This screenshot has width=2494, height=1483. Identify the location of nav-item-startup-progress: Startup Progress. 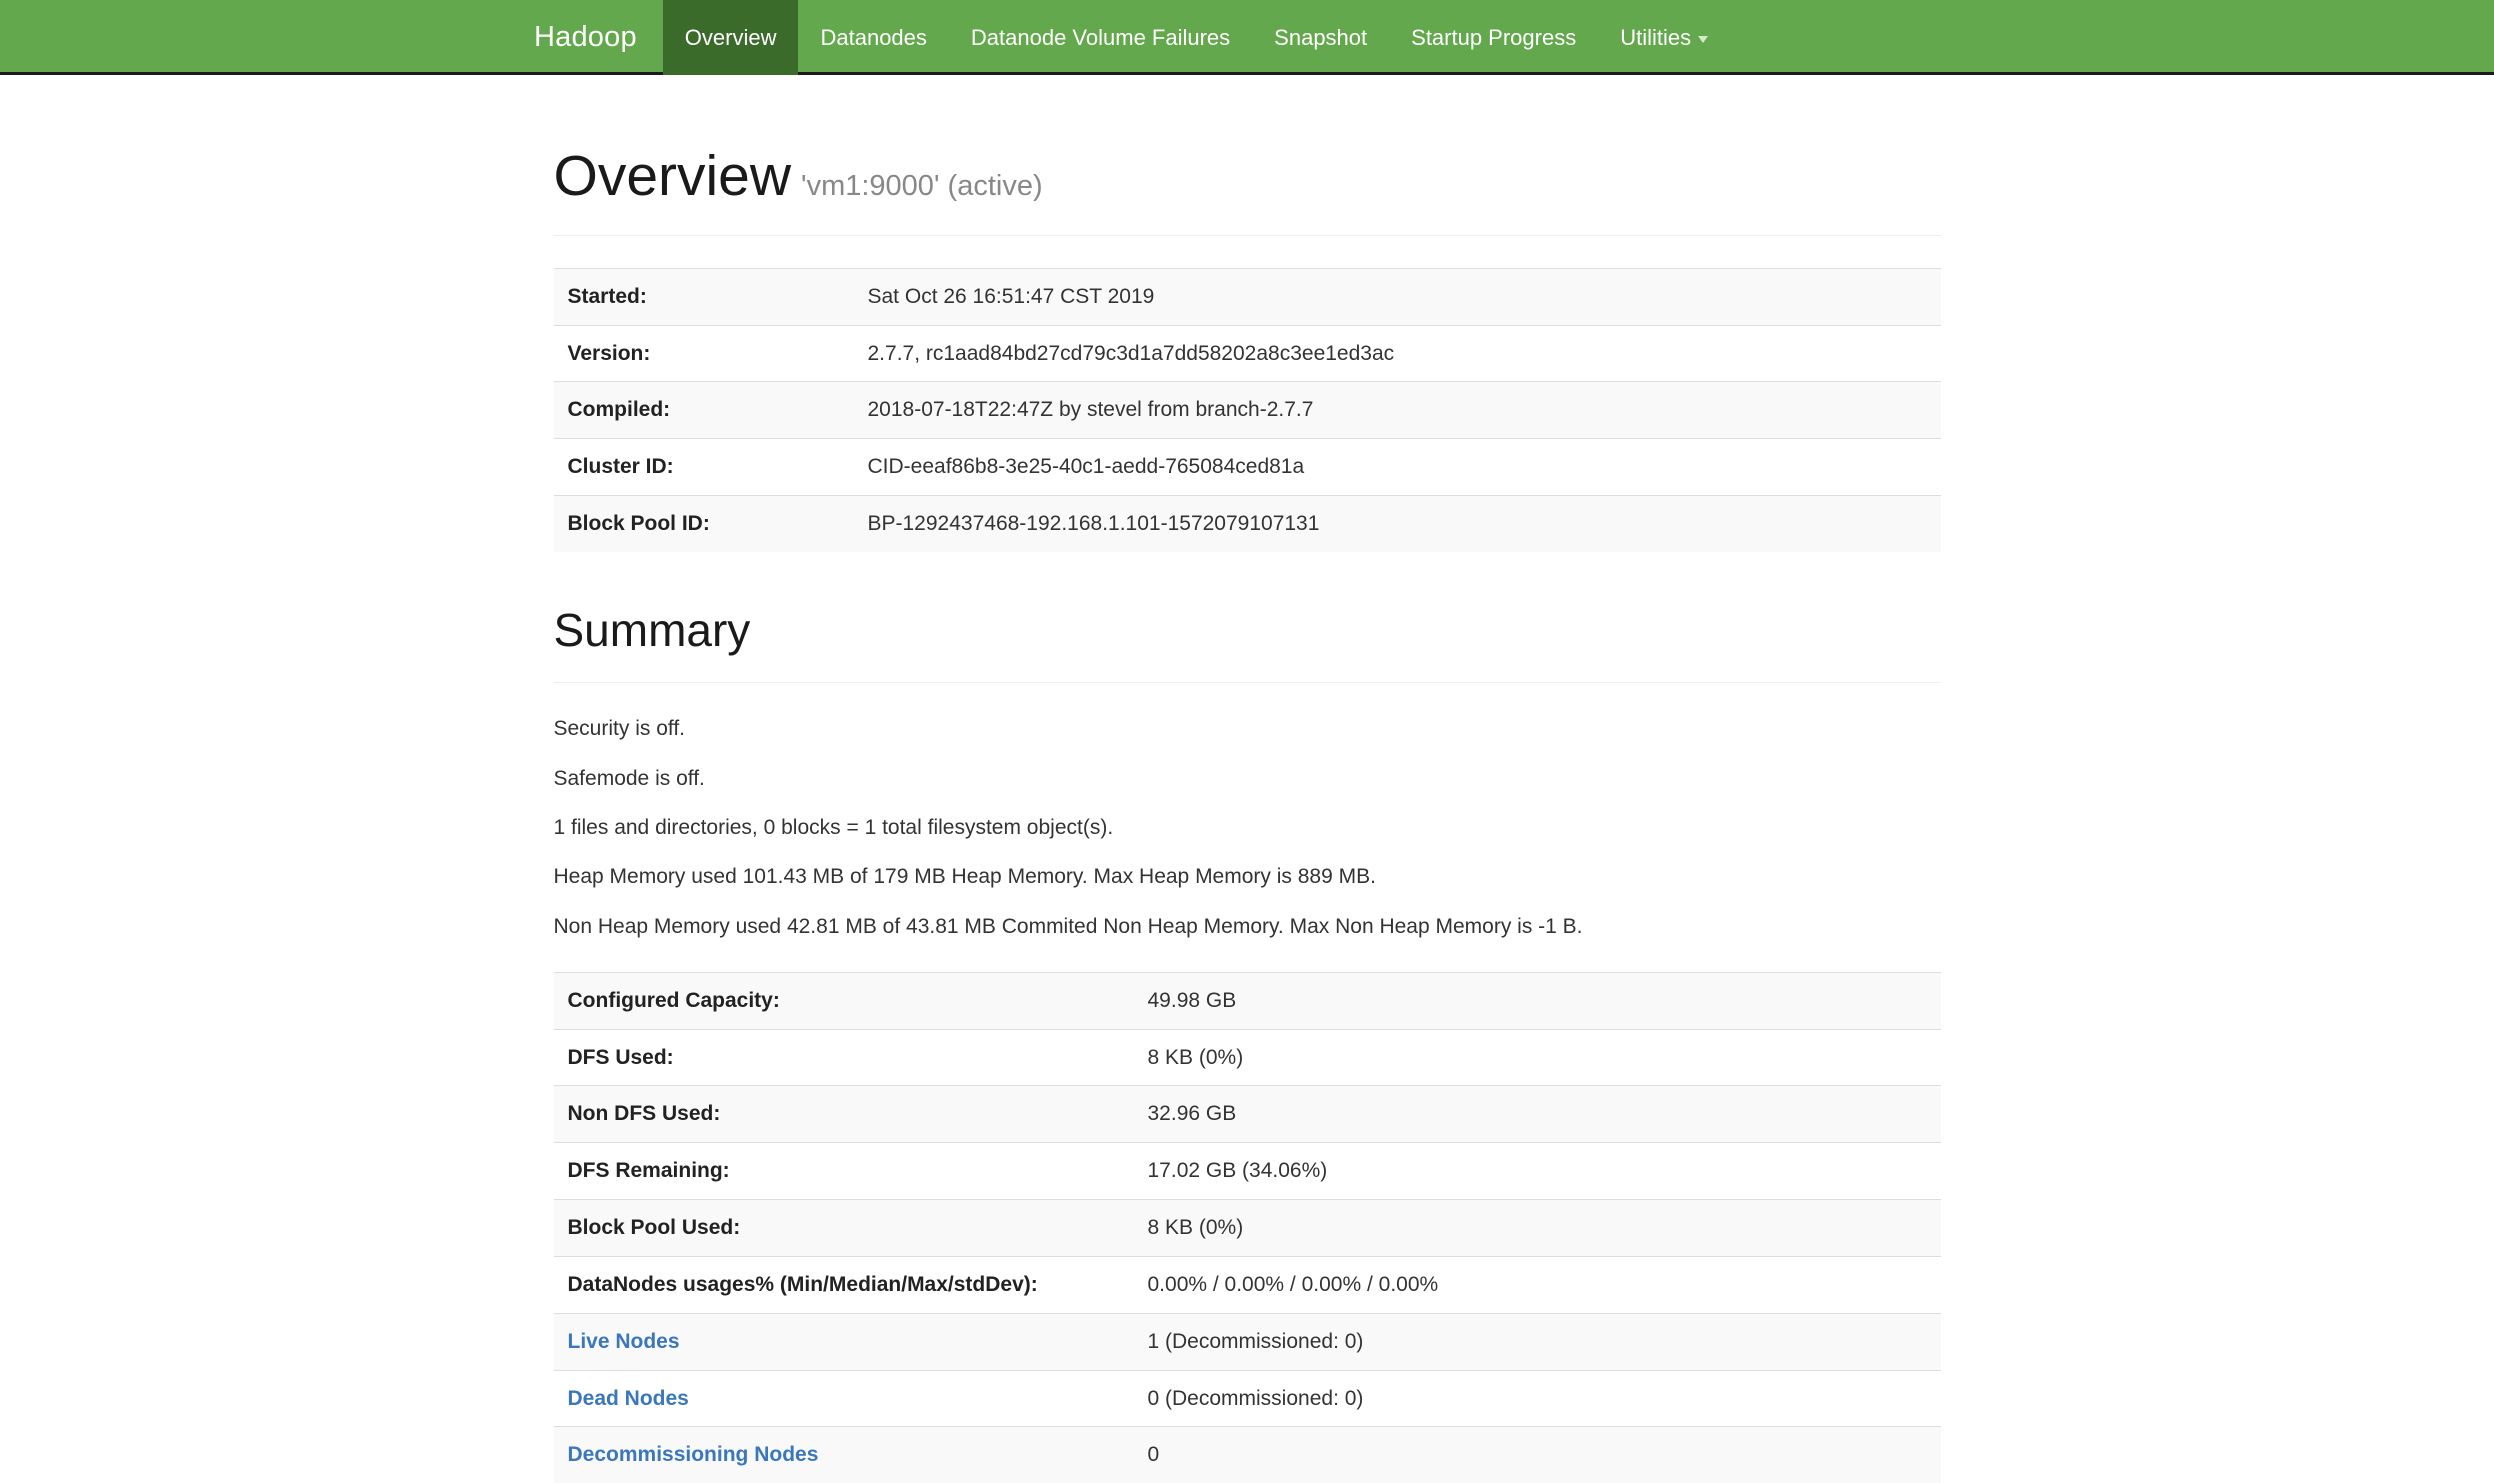
(1493, 37).